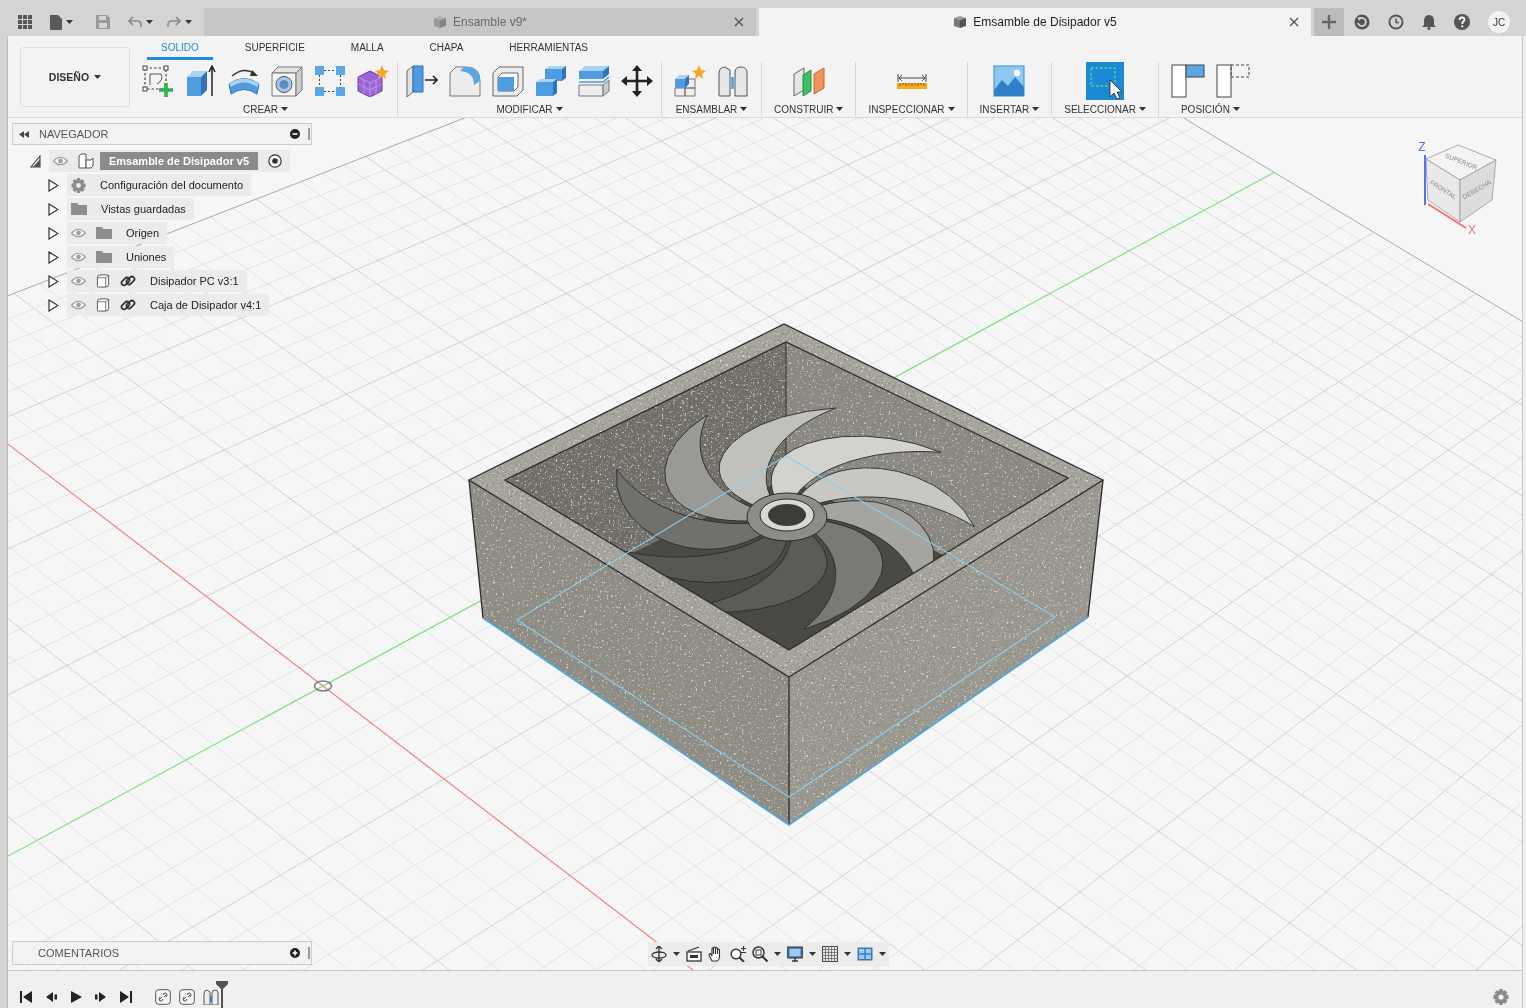 The image size is (1526, 1008). I want to click on sketch-plus-icon, so click(158, 81).